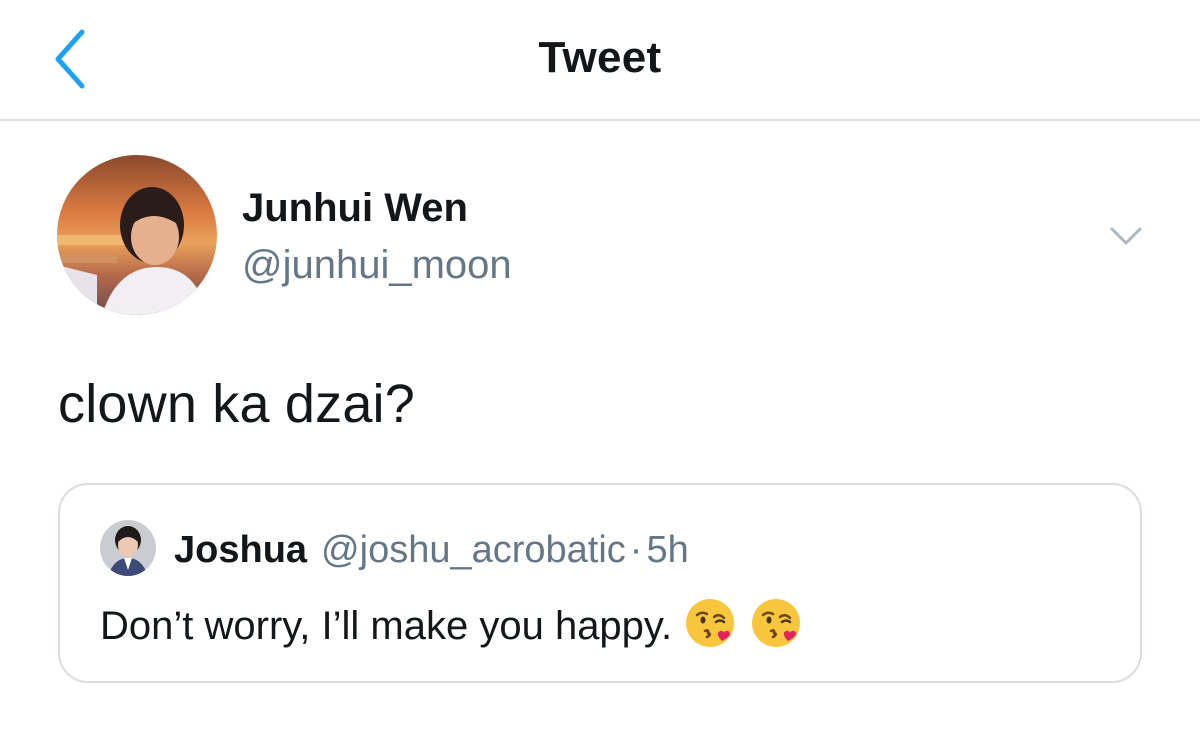 This screenshot has width=1200, height=738. Describe the element at coordinates (667, 550) in the screenshot. I see `quote-timestamp: 5h` at that location.